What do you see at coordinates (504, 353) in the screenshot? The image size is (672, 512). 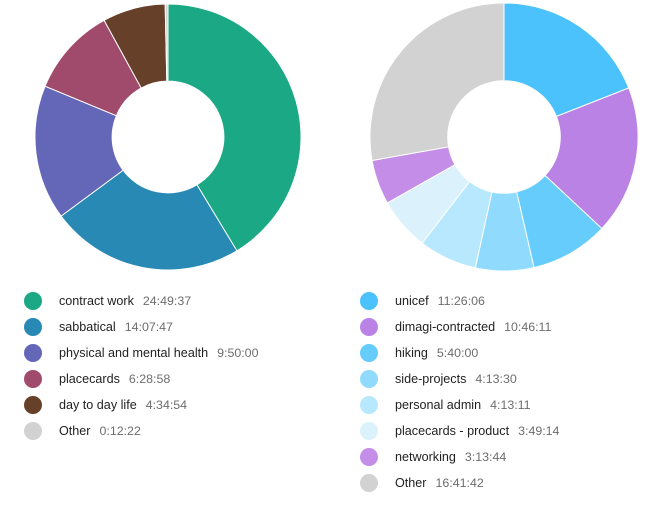 I see `legend-item: hiking 5:40:00` at bounding box center [504, 353].